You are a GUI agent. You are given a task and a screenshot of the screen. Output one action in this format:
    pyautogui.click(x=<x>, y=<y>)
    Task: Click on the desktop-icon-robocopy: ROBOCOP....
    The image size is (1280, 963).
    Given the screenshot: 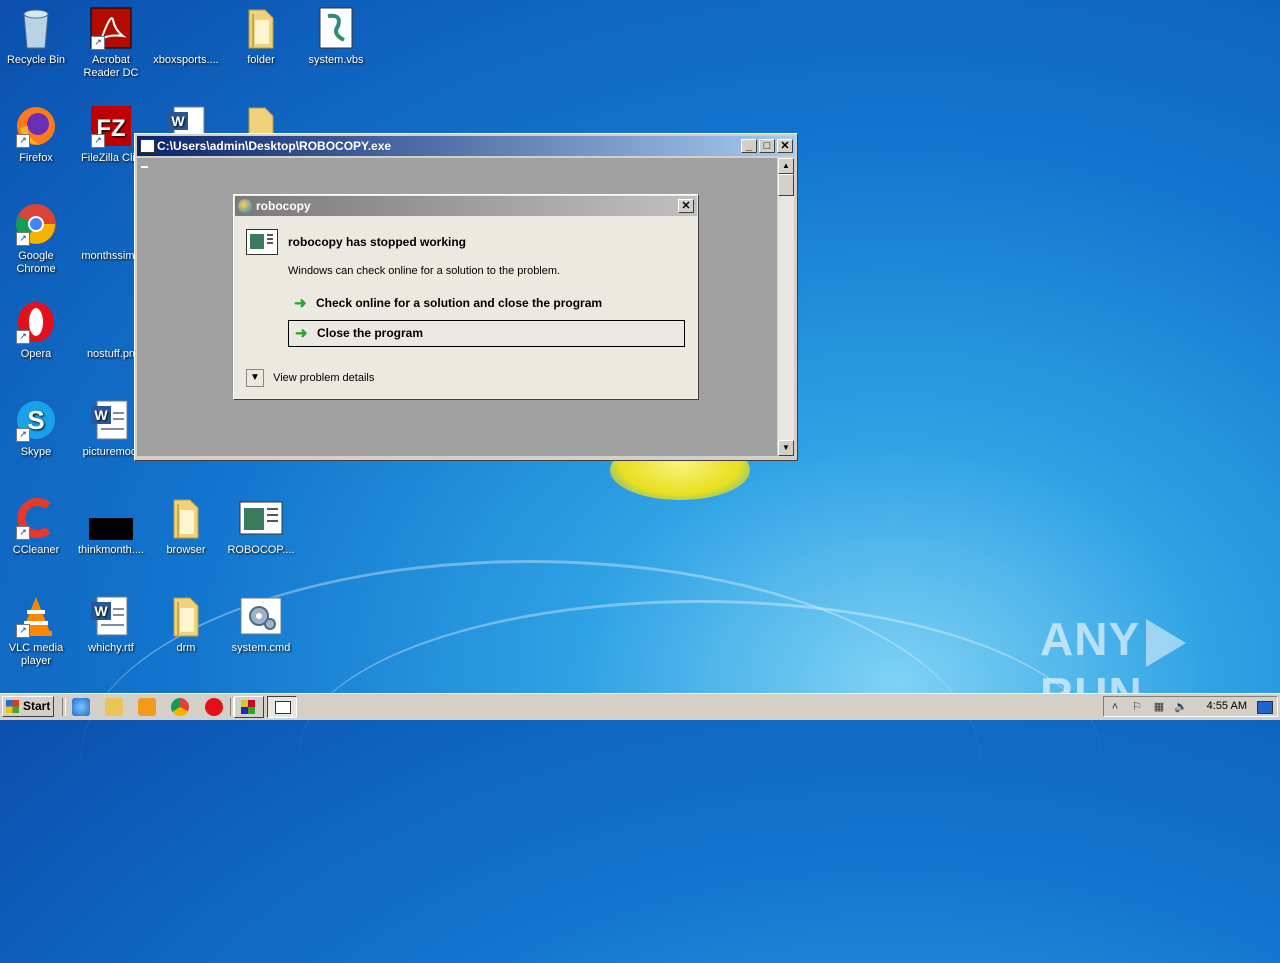 What is the action you would take?
    pyautogui.click(x=261, y=526)
    